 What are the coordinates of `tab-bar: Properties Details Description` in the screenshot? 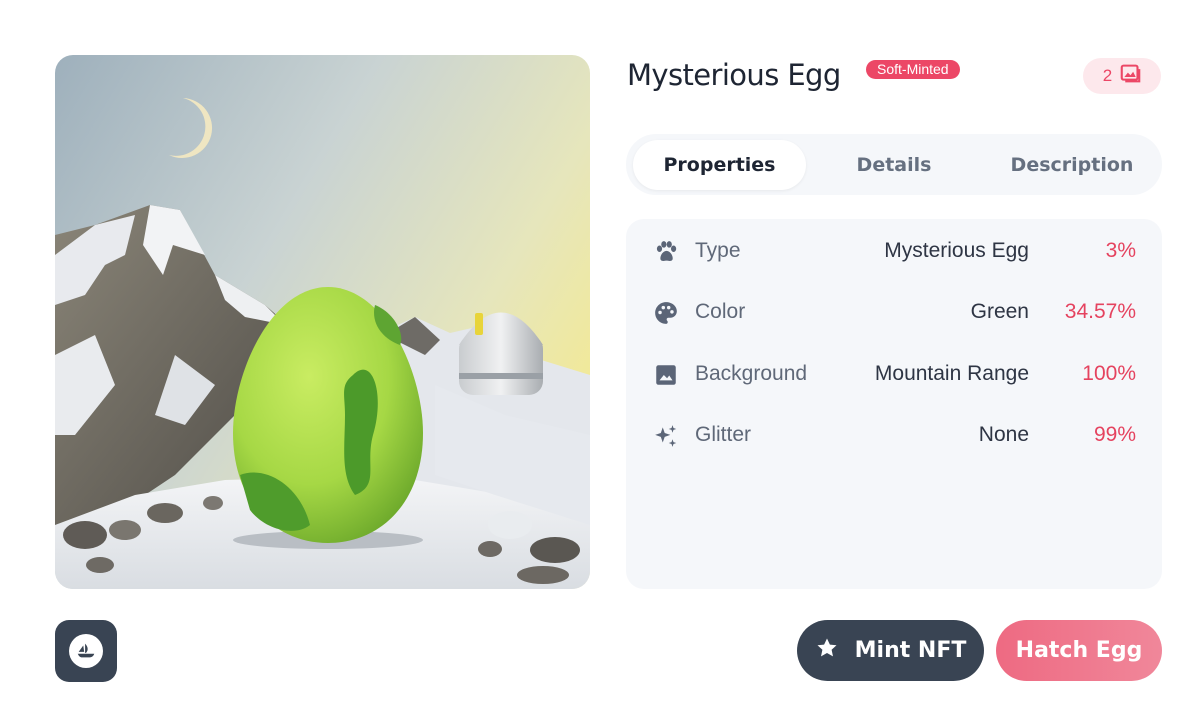 It's located at (894, 164).